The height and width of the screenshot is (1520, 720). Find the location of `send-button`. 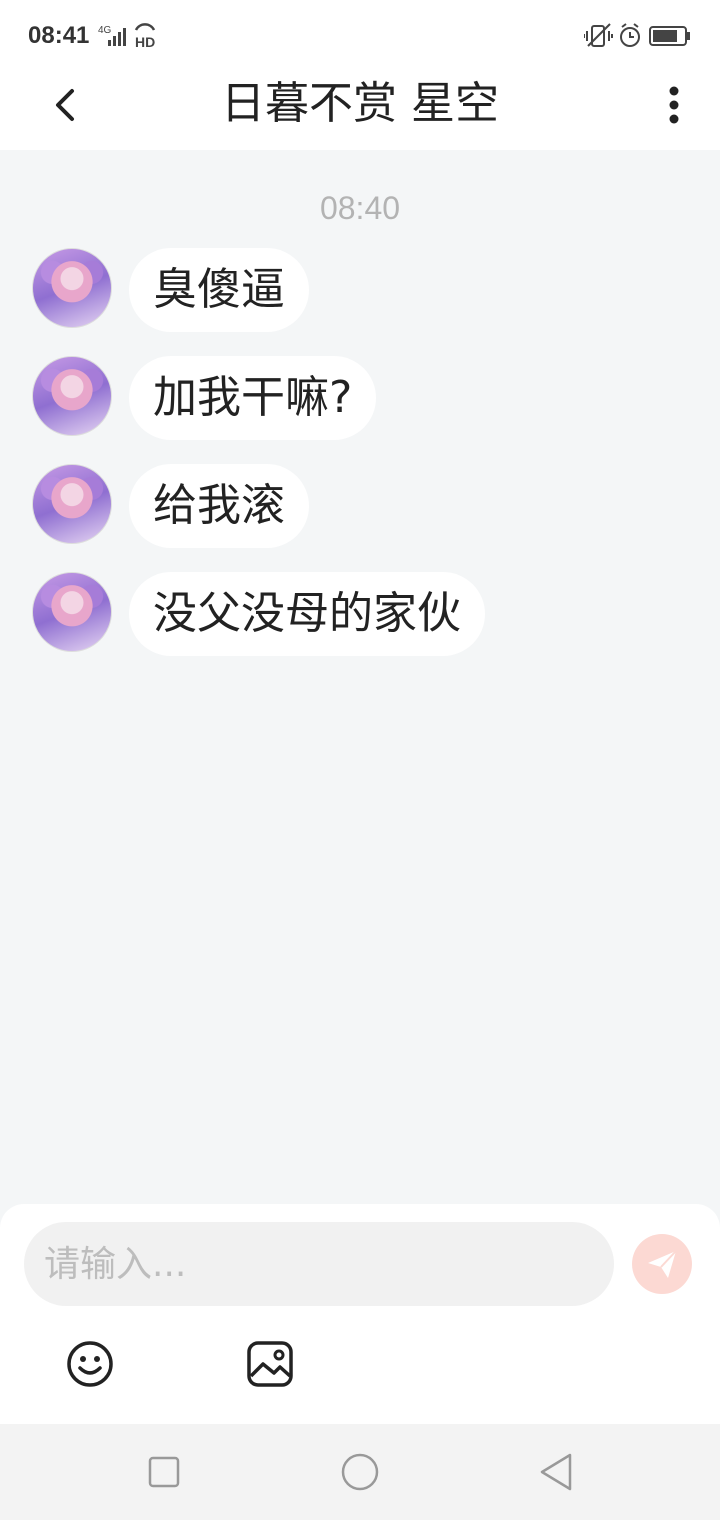

send-button is located at coordinates (662, 1264).